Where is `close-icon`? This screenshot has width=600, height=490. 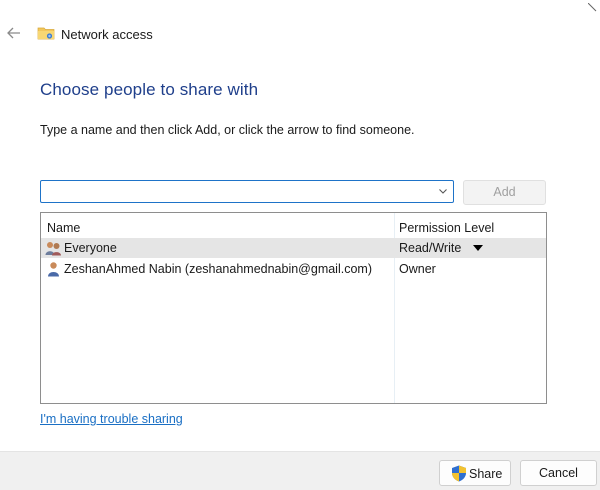 close-icon is located at coordinates (593, 6).